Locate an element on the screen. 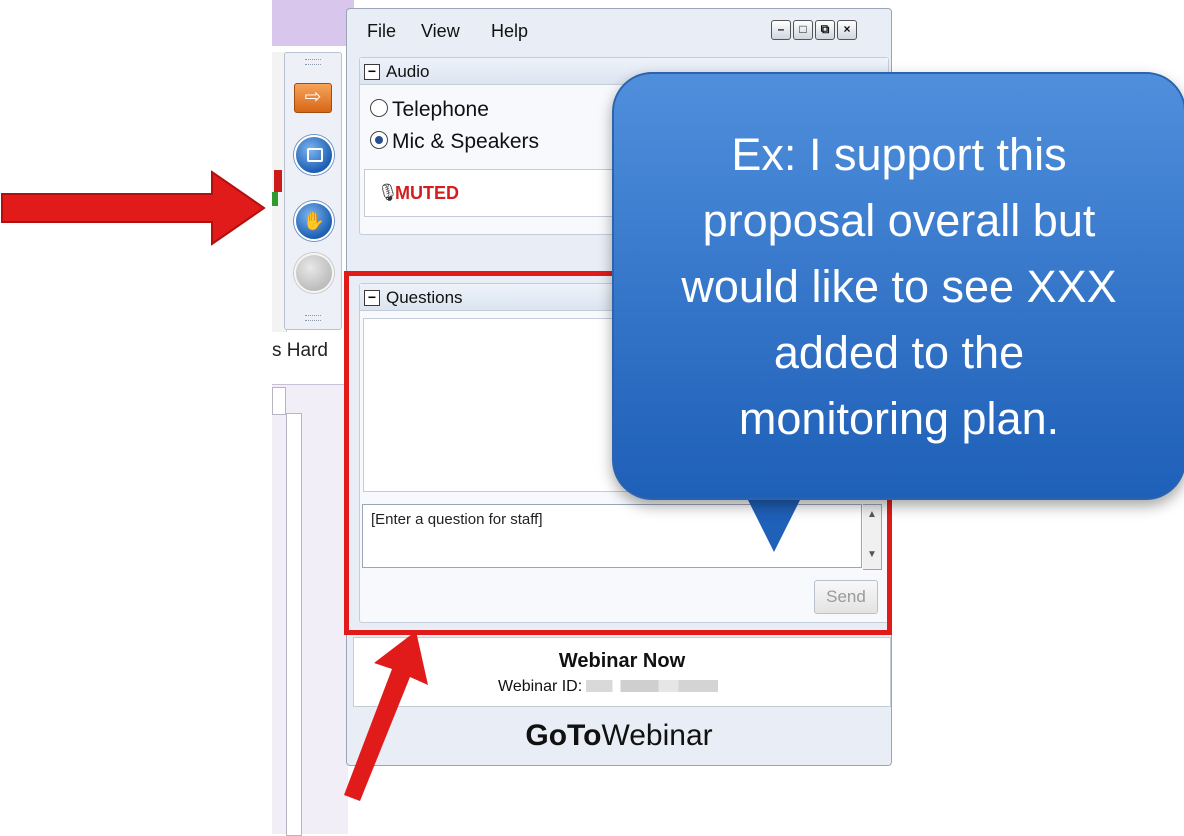  background-title-bar is located at coordinates (313, 23).